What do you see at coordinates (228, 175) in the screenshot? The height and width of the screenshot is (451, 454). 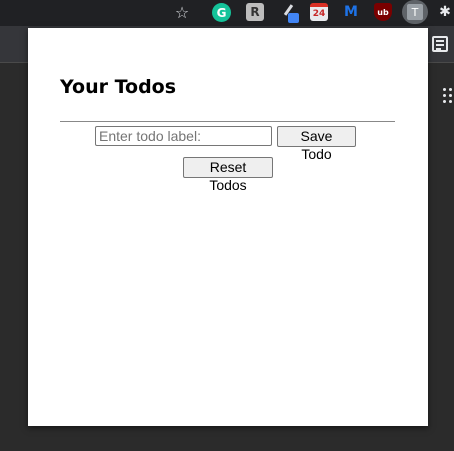 I see `reset-todos-button: Reset Todos` at bounding box center [228, 175].